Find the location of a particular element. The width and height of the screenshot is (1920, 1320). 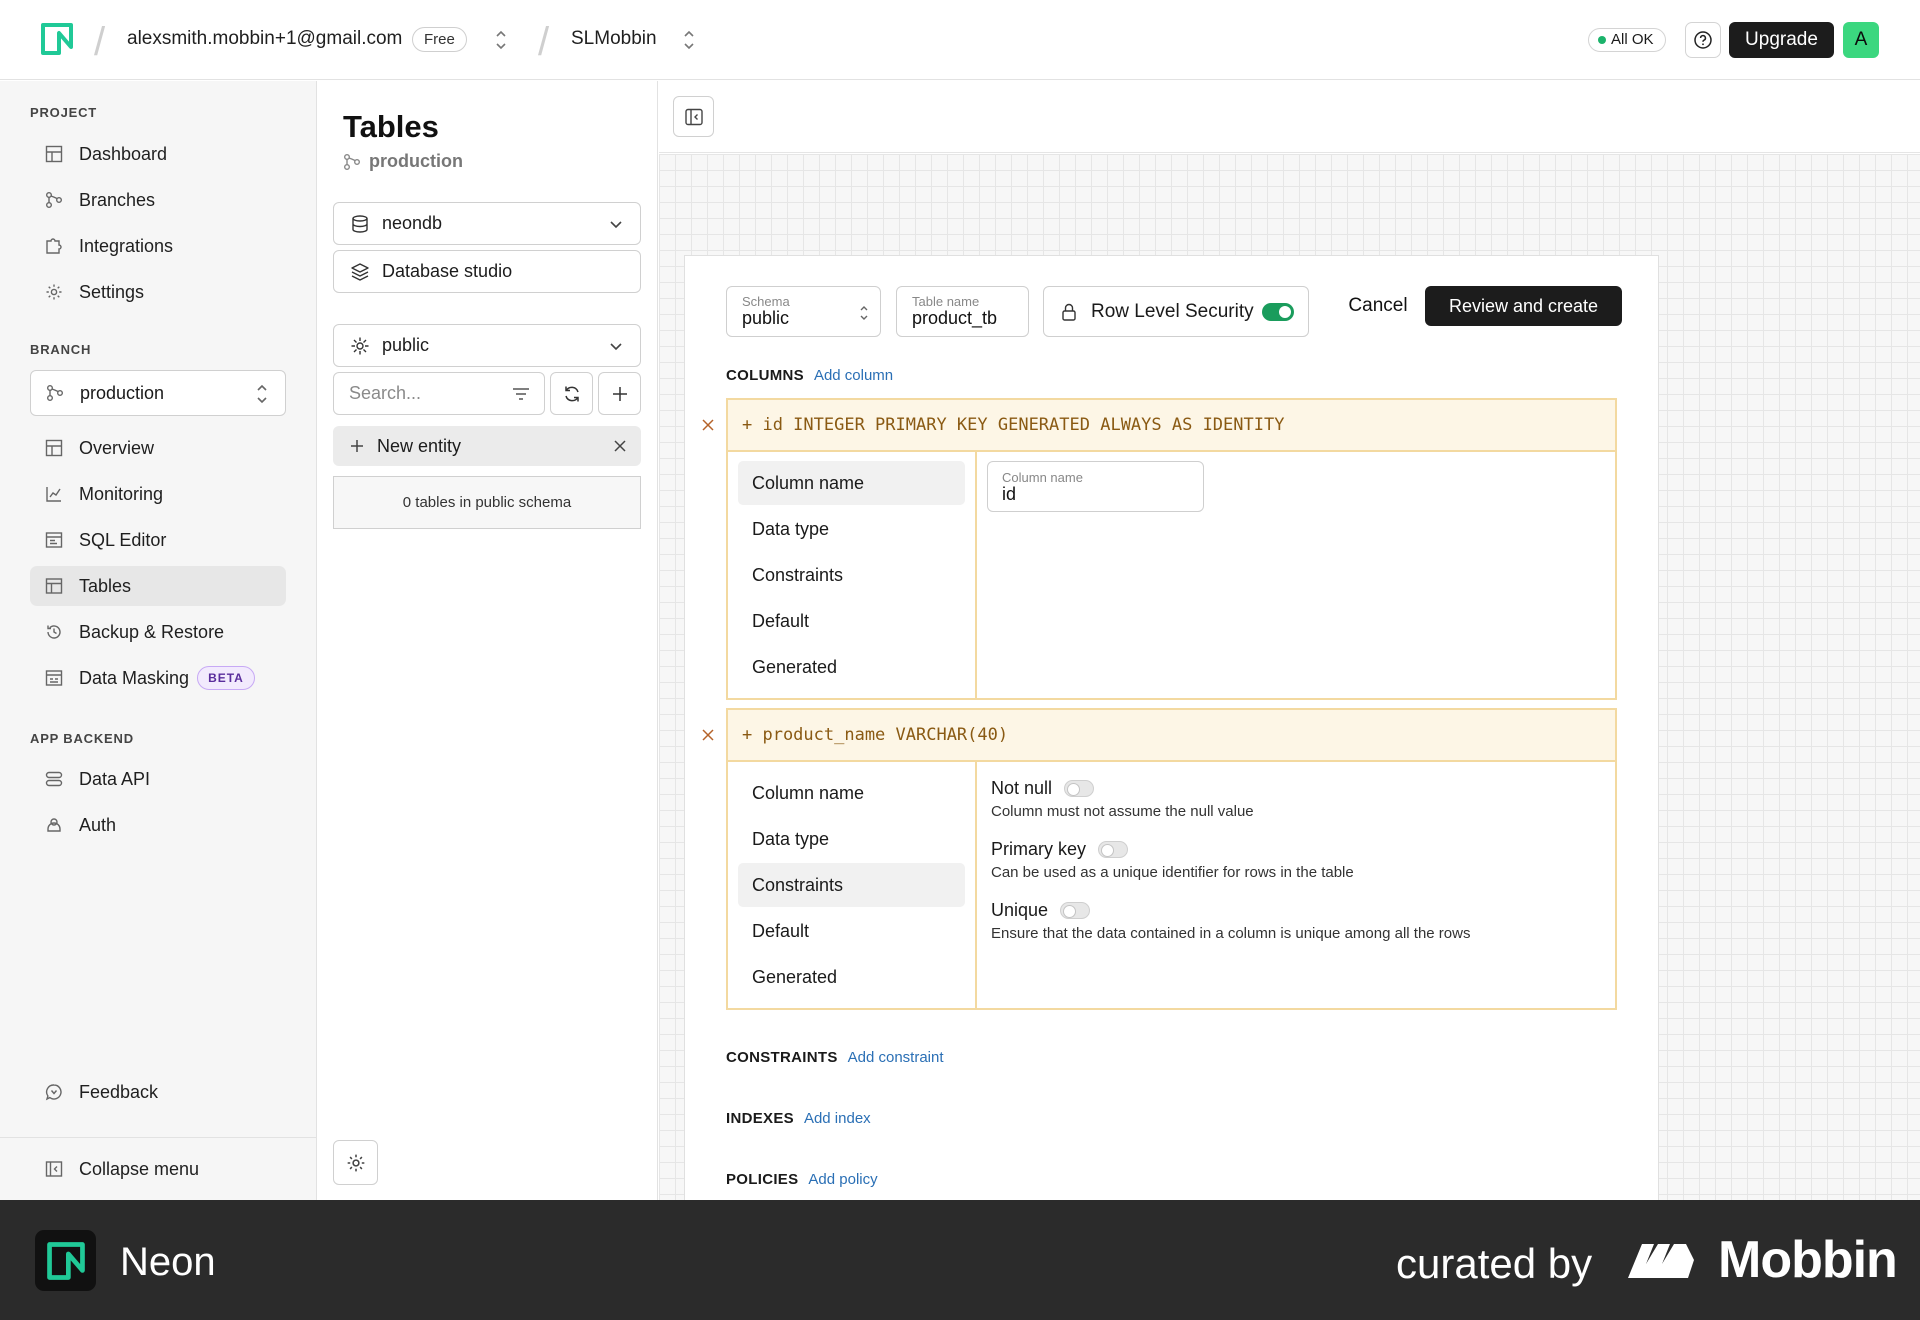

table-name-field: Table name product_tb is located at coordinates (962, 311).